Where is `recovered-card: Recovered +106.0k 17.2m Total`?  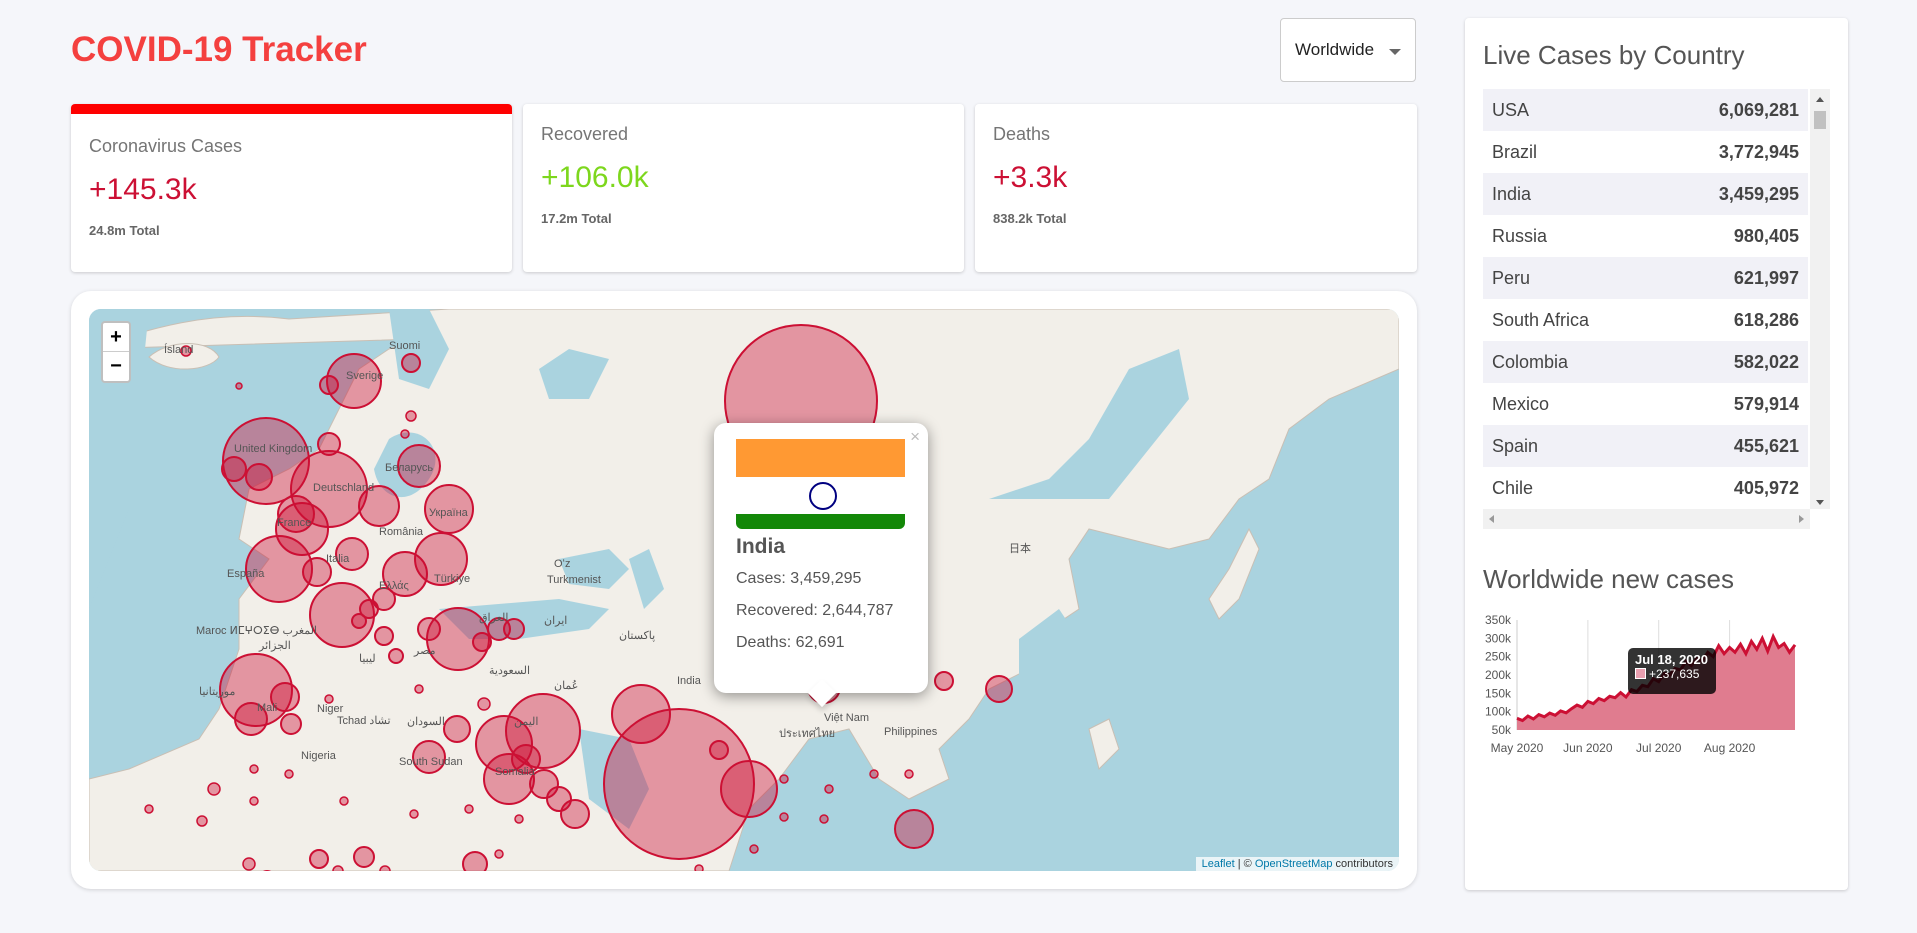 recovered-card: Recovered +106.0k 17.2m Total is located at coordinates (743, 188).